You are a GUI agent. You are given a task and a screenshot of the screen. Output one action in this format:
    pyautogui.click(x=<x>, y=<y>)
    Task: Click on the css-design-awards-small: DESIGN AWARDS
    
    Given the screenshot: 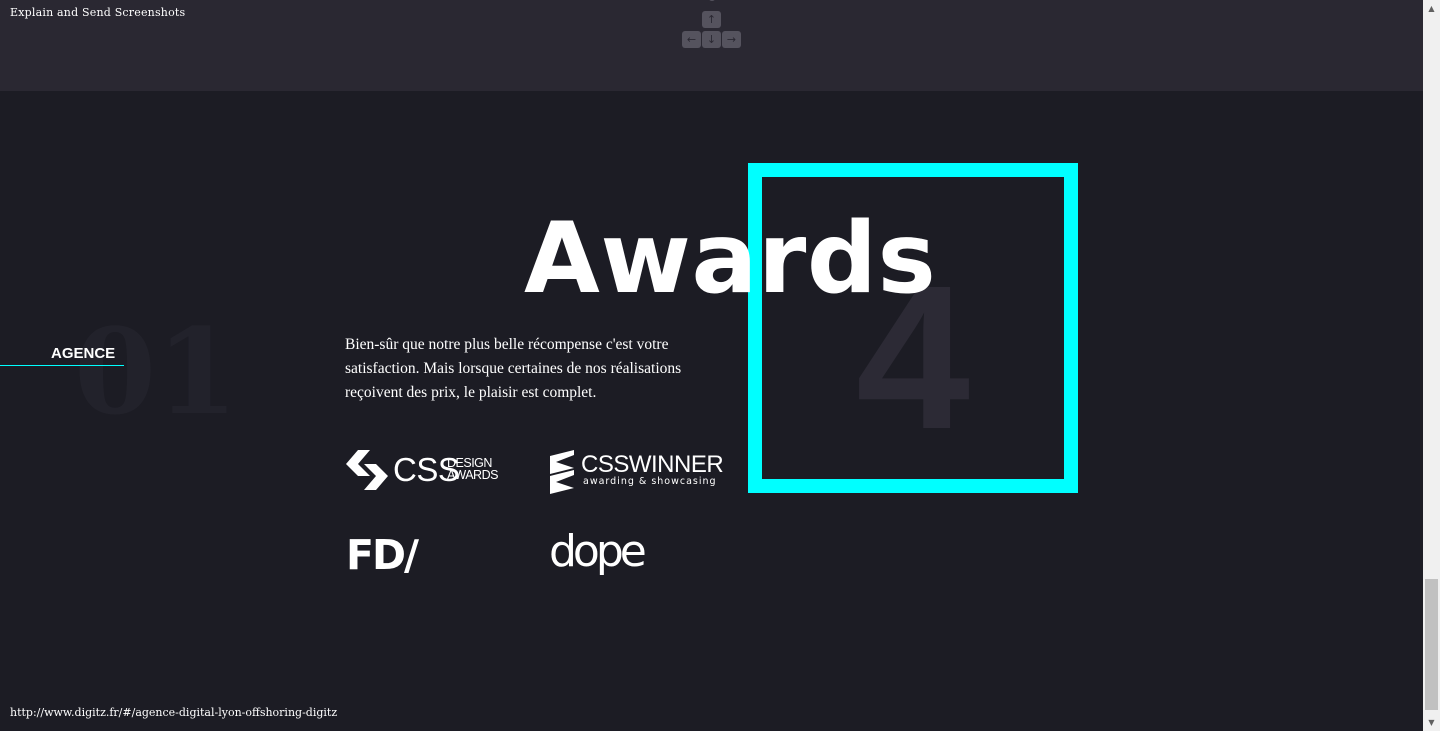 What is the action you would take?
    pyautogui.click(x=472, y=469)
    